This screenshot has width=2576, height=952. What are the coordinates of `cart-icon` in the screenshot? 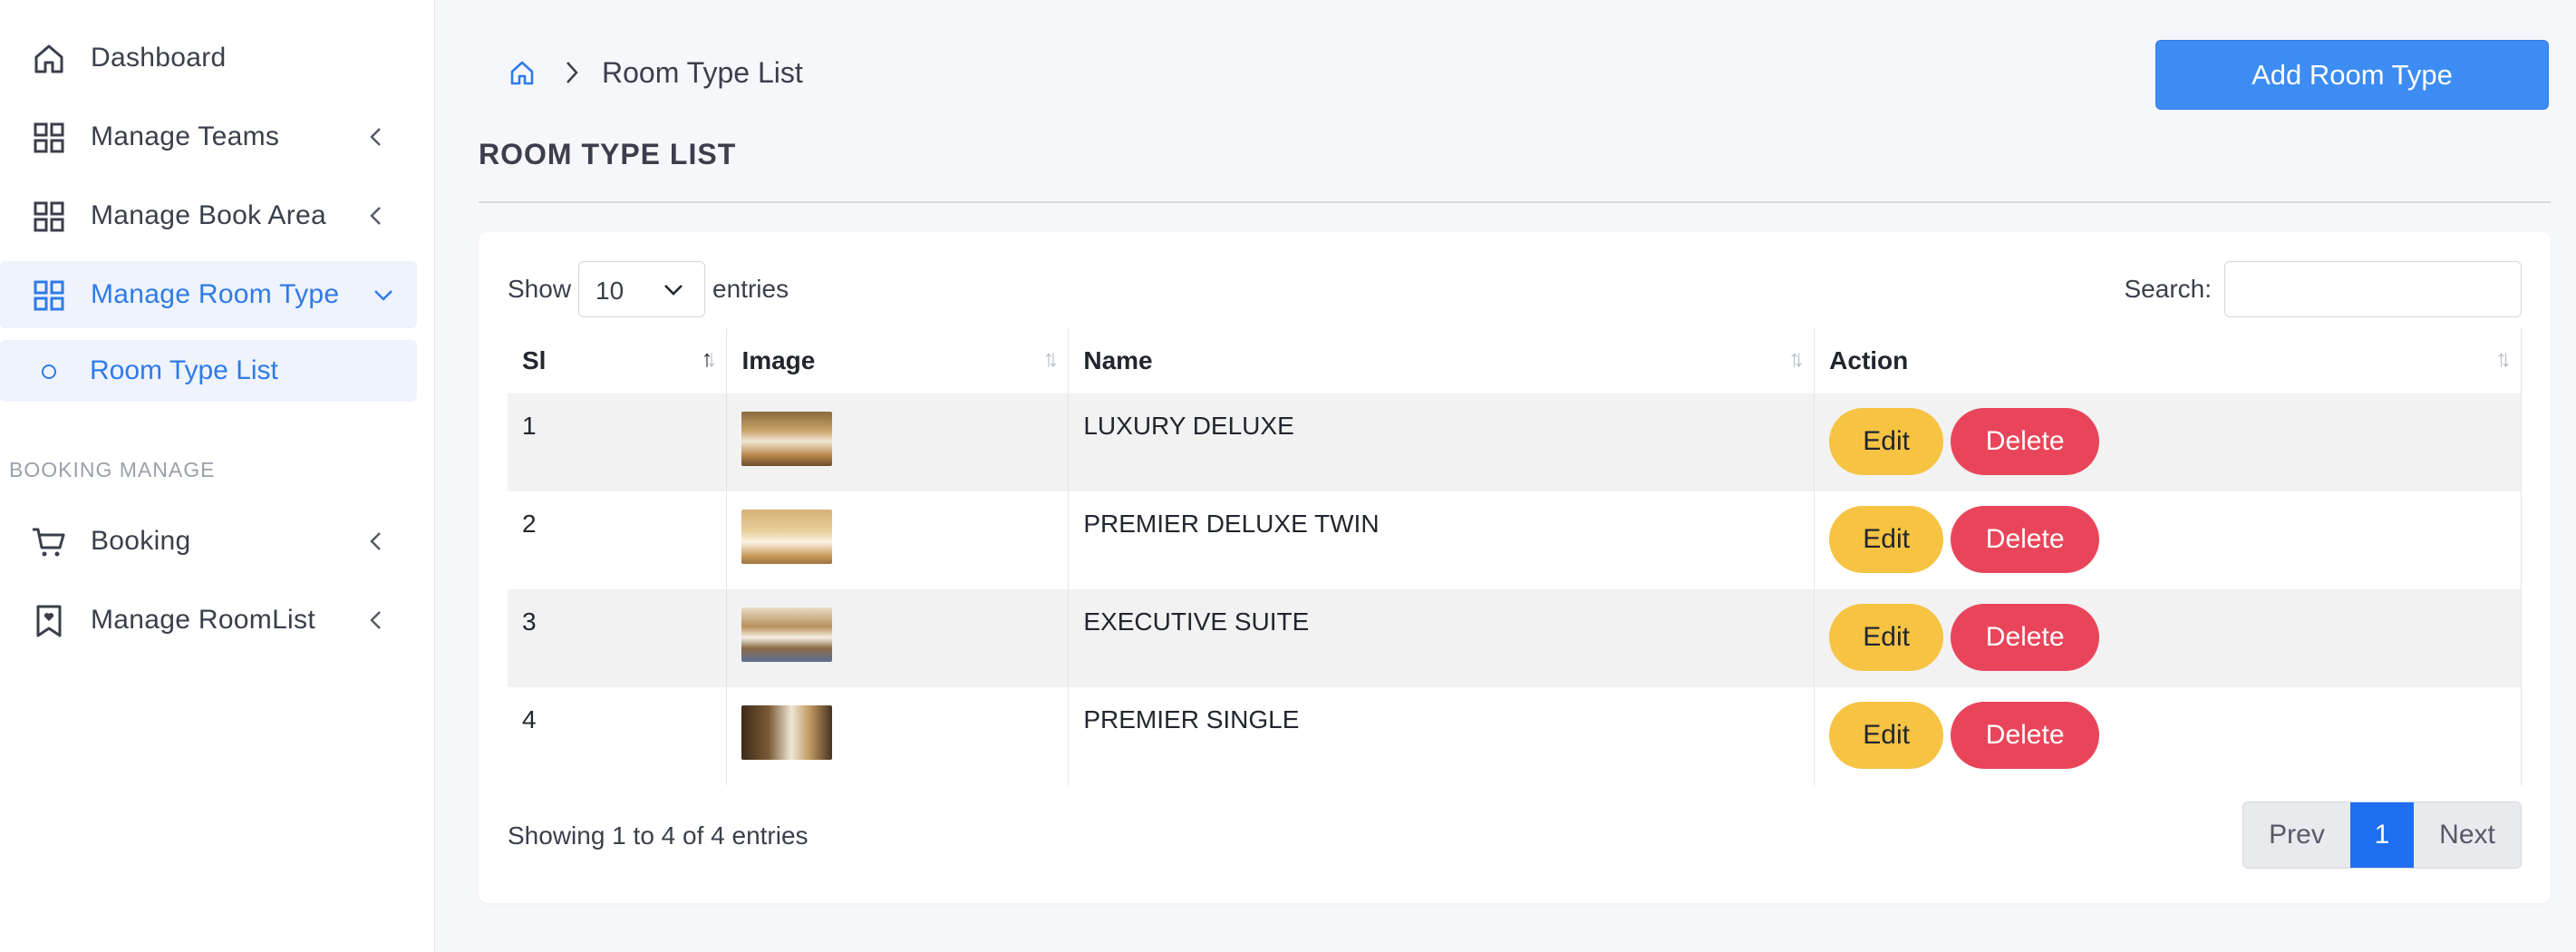 It's located at (49, 542).